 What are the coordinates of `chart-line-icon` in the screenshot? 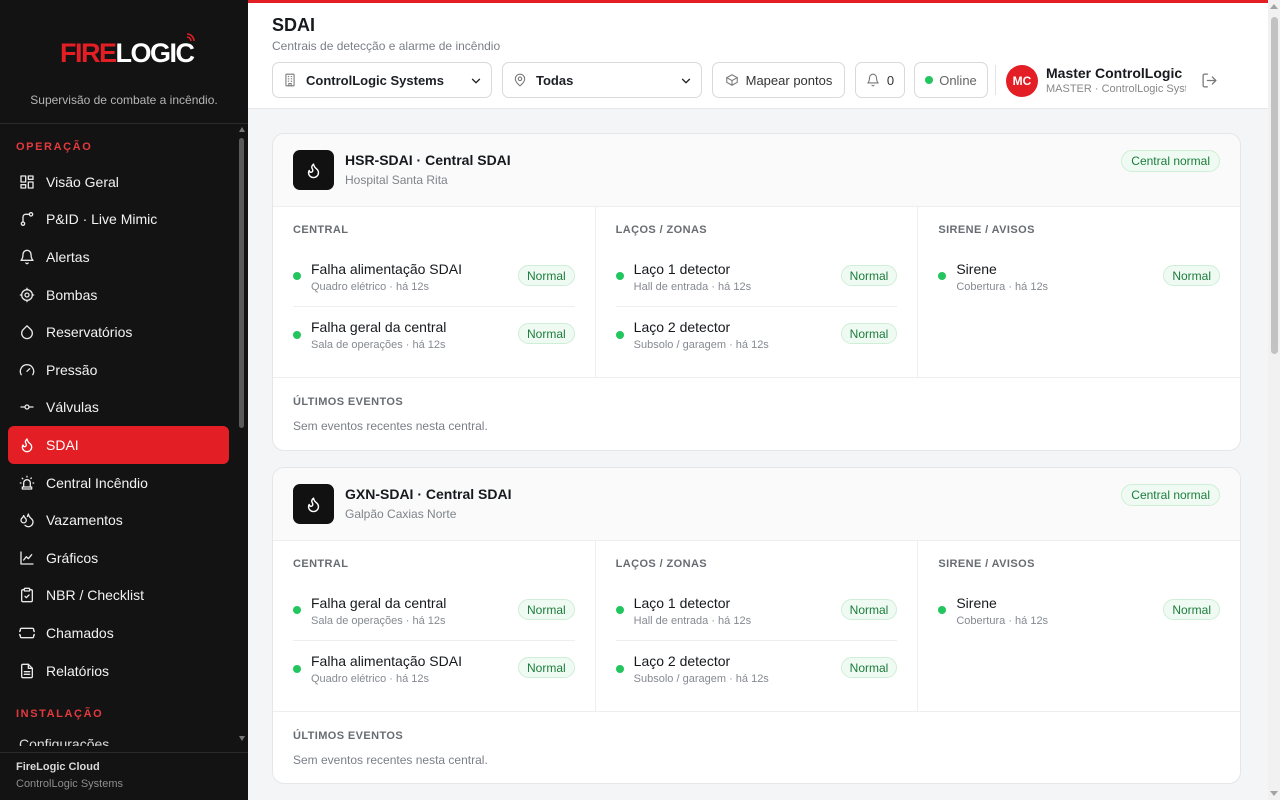 It's located at (27, 558).